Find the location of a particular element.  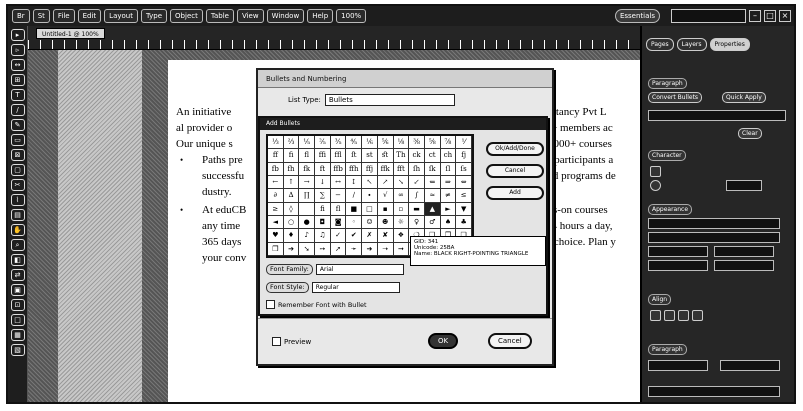

glyph-cell: fi is located at coordinates (291, 156).